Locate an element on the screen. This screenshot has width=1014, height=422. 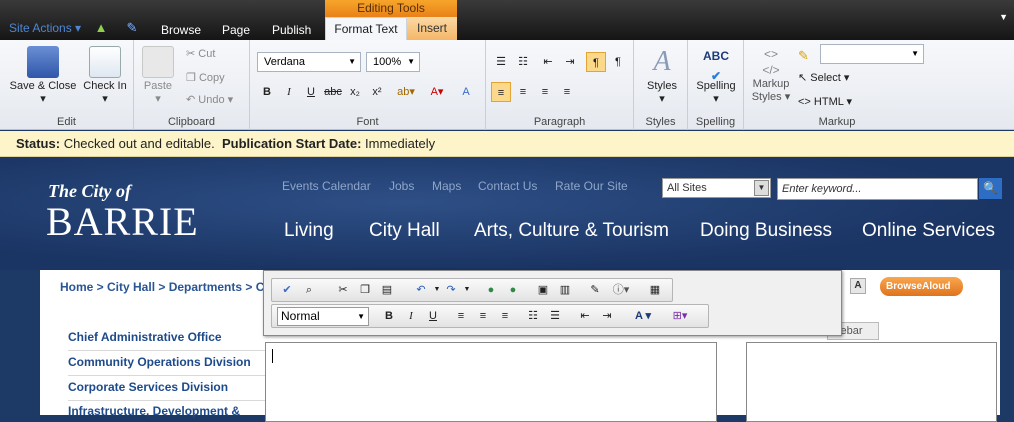
nav-arts-culture-tourism: Arts, Culture & Tourism is located at coordinates (571, 231).